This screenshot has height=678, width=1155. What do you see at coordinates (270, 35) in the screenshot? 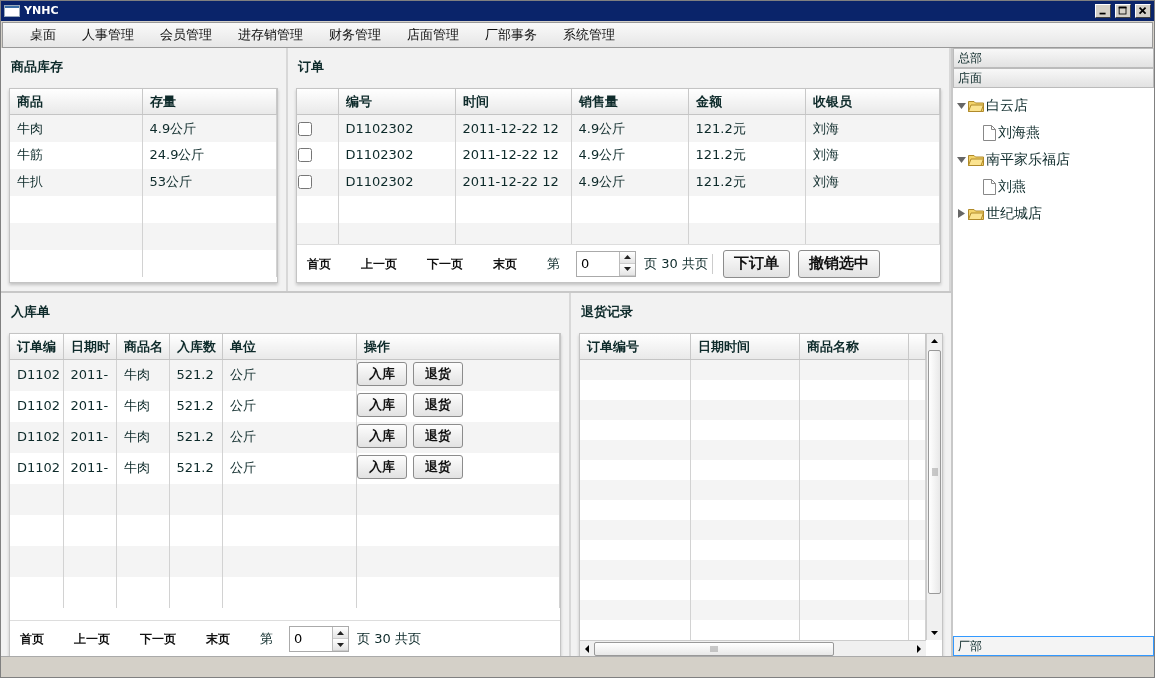
I see `menu-item: 进存销管理` at bounding box center [270, 35].